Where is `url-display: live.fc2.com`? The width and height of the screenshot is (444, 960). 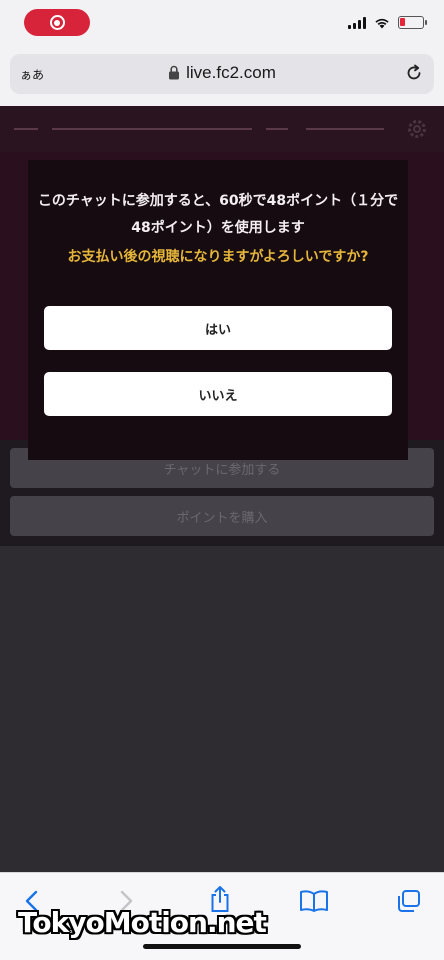
url-display: live.fc2.com is located at coordinates (222, 73).